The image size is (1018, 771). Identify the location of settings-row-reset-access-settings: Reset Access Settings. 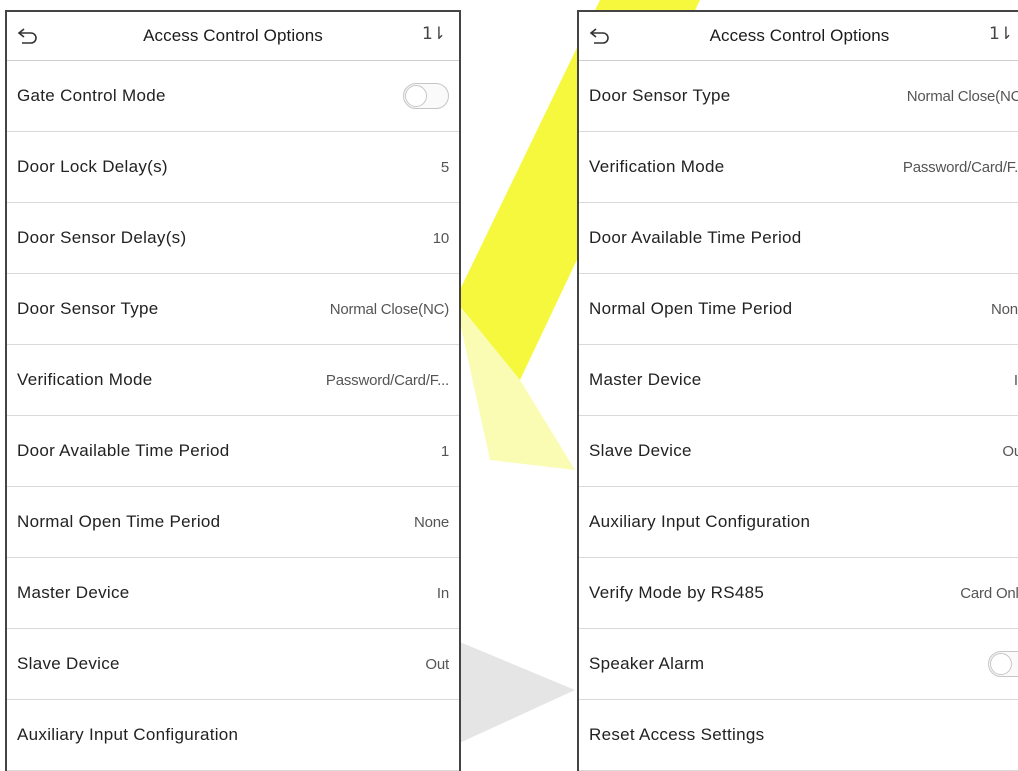
(798, 735).